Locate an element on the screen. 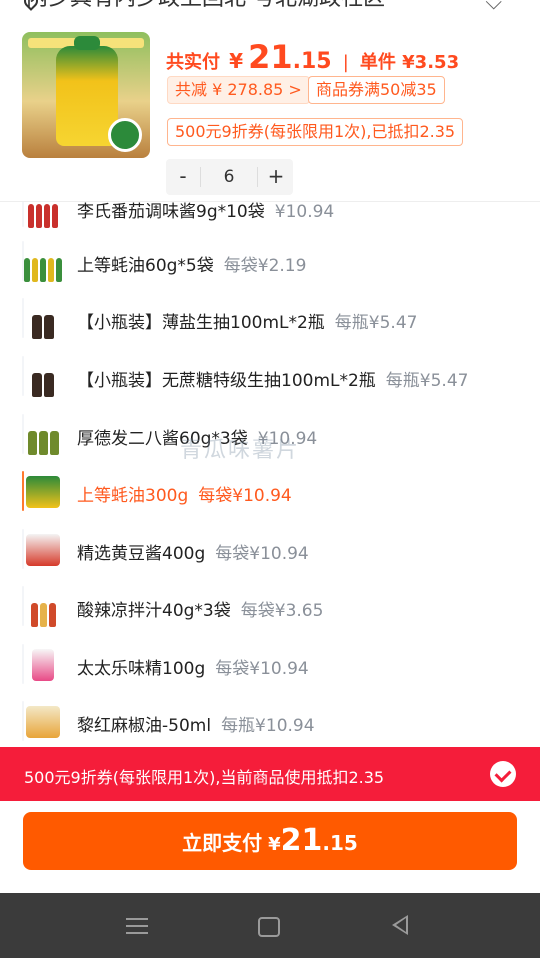 The height and width of the screenshot is (958, 540). product-thumbnail is located at coordinates (86, 95).